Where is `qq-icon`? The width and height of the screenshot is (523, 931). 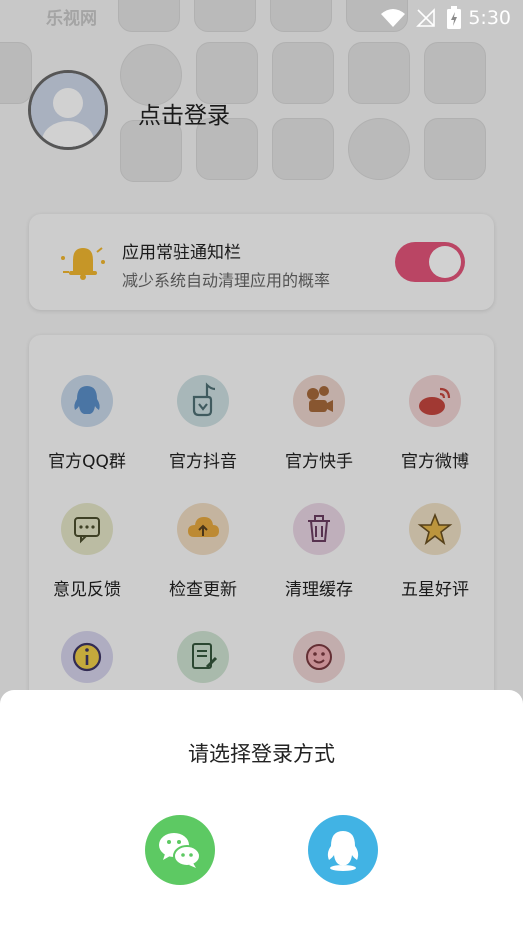 qq-icon is located at coordinates (343, 851).